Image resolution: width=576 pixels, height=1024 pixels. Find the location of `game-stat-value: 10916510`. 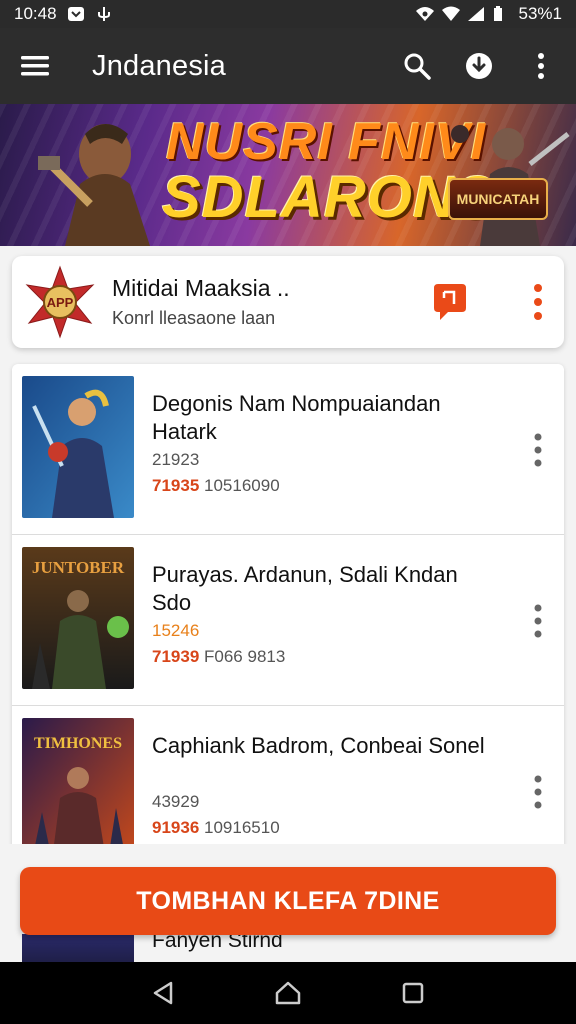

game-stat-value: 10916510 is located at coordinates (242, 827).